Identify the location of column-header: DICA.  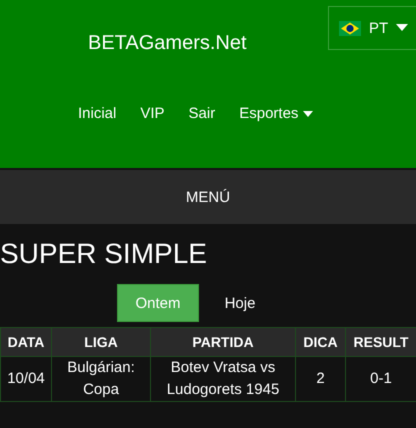
(321, 342).